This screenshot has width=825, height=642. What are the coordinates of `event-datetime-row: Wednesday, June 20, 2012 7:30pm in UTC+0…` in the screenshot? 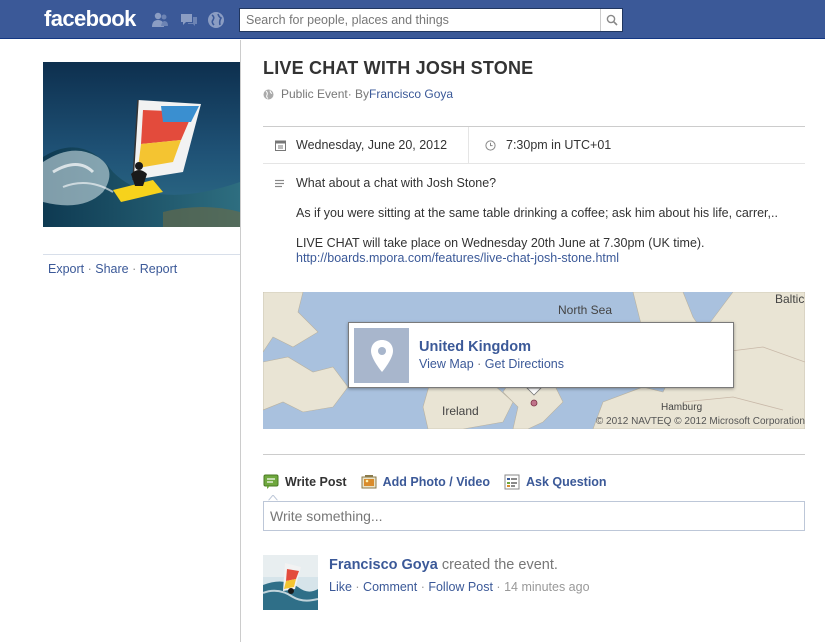 It's located at (534, 145).